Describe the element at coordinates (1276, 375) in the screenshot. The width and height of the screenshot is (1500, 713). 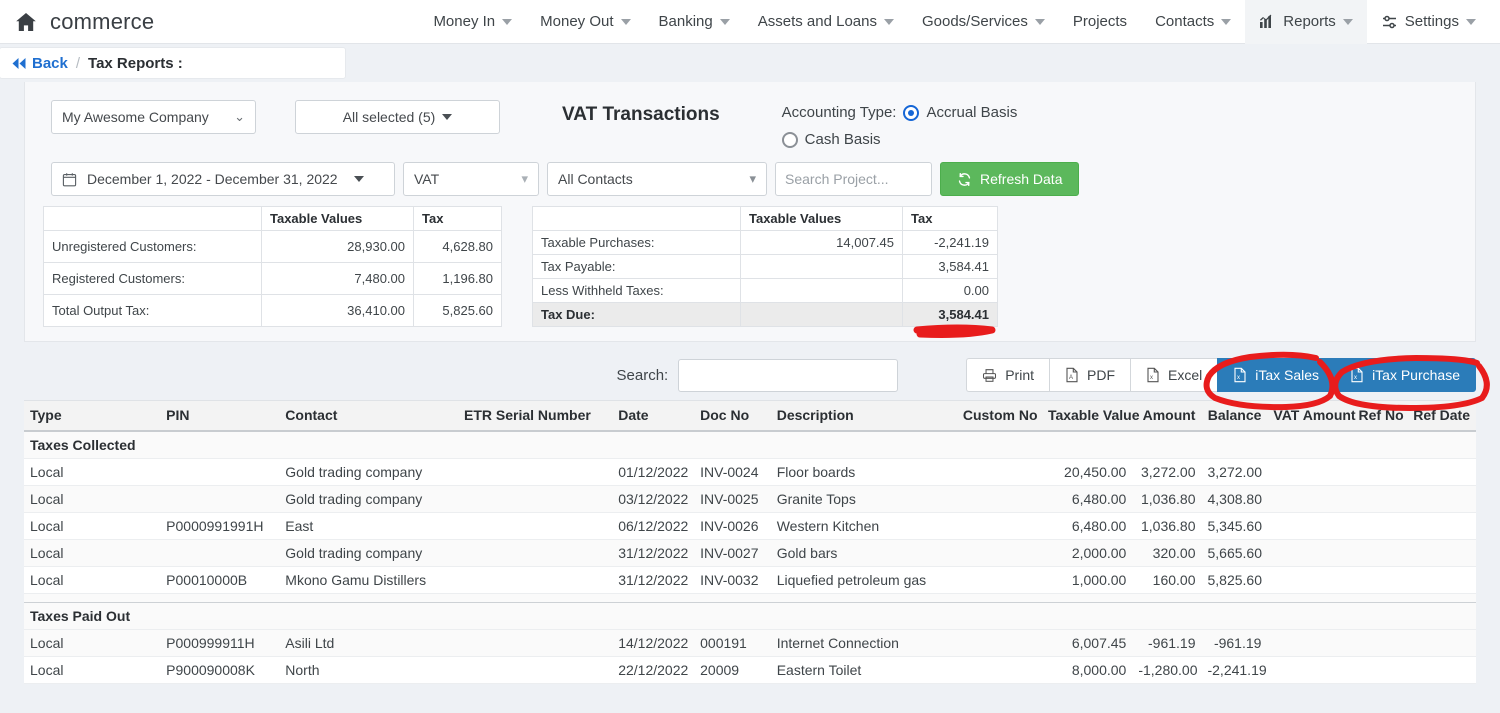
I see `itax-sales-button: x iTax Sales` at that location.